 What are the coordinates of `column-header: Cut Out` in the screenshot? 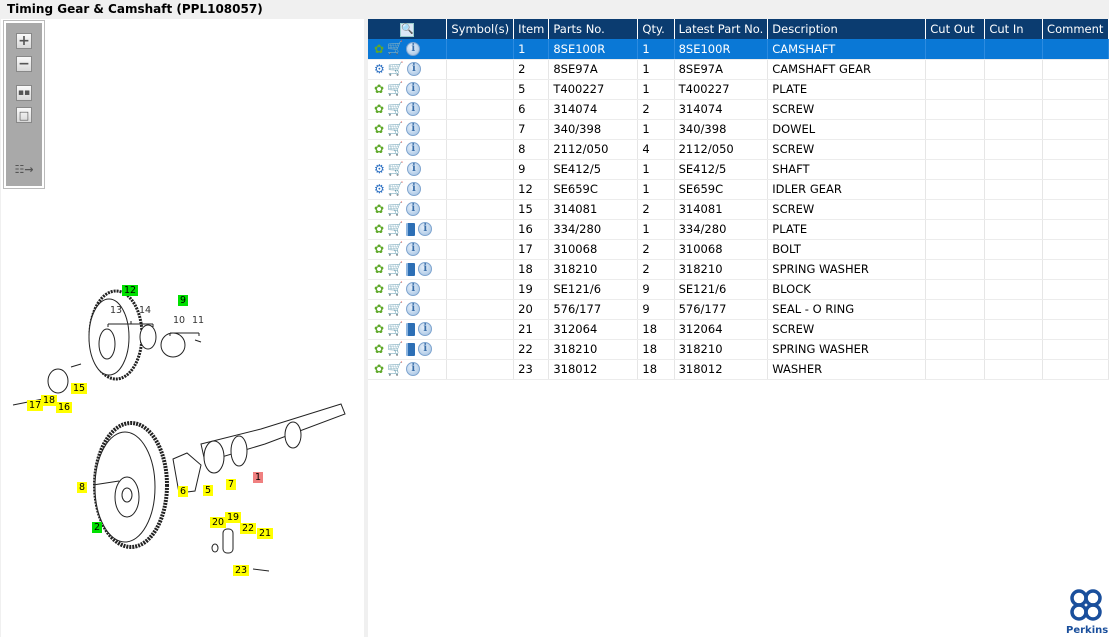 It's located at (955, 29).